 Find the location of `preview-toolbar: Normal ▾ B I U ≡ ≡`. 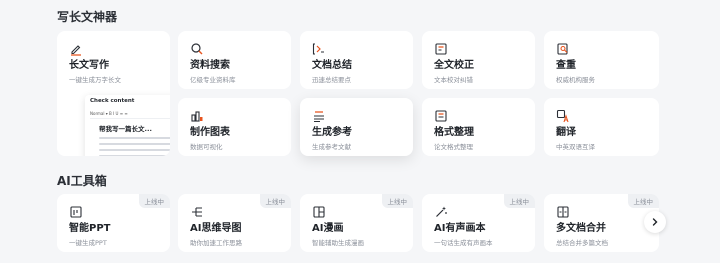

preview-toolbar: Normal ▾ B I U ≡ ≡ is located at coordinates (130, 115).